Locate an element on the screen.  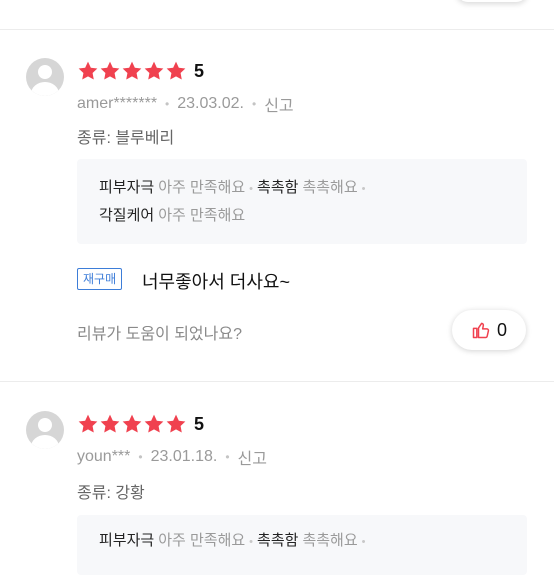
option-label: 종류: 블루베리 is located at coordinates (126, 138).